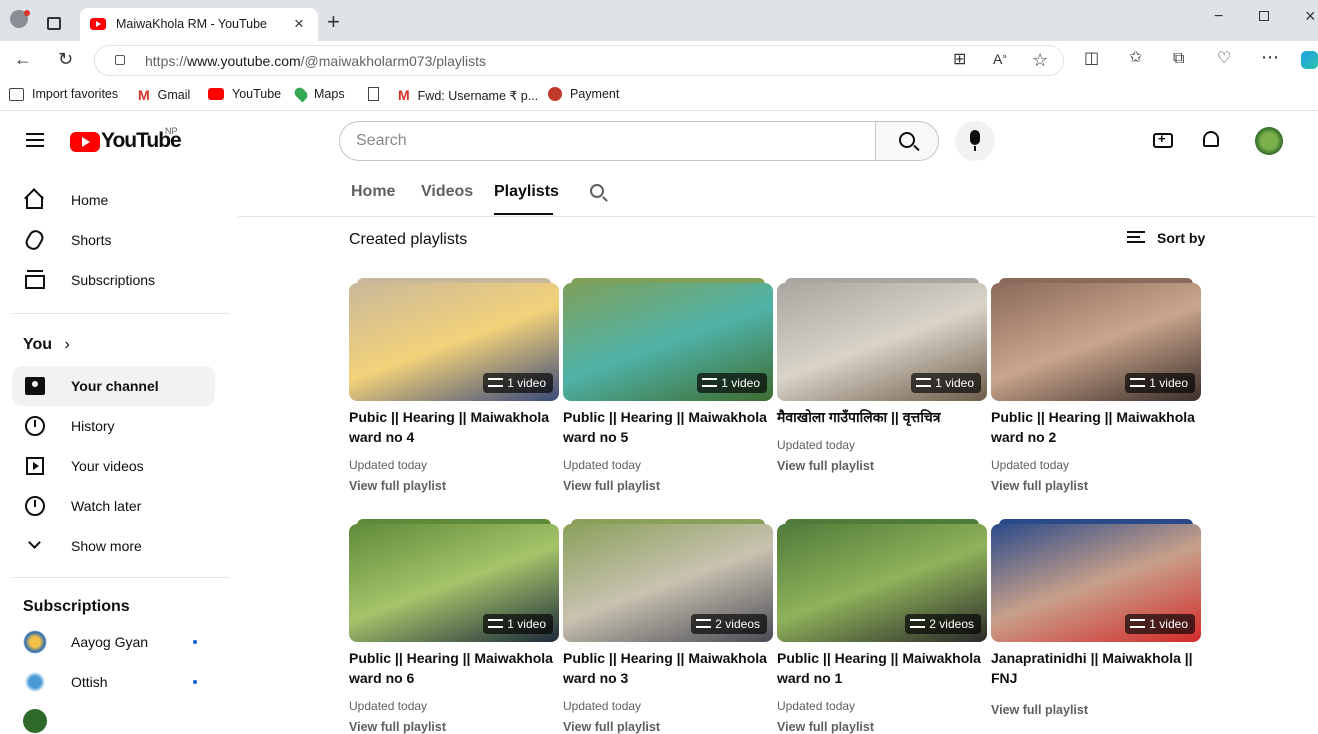 The image size is (1318, 734). Describe the element at coordinates (244, 61) in the screenshot. I see `url-domain: www.youtube.com` at that location.